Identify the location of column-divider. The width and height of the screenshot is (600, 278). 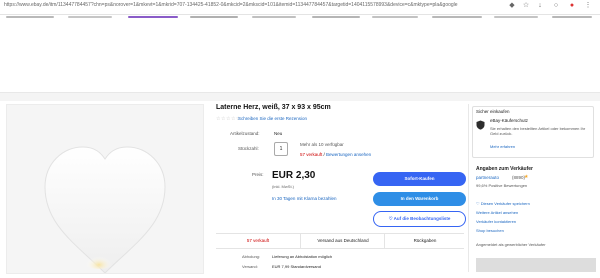
(468, 188).